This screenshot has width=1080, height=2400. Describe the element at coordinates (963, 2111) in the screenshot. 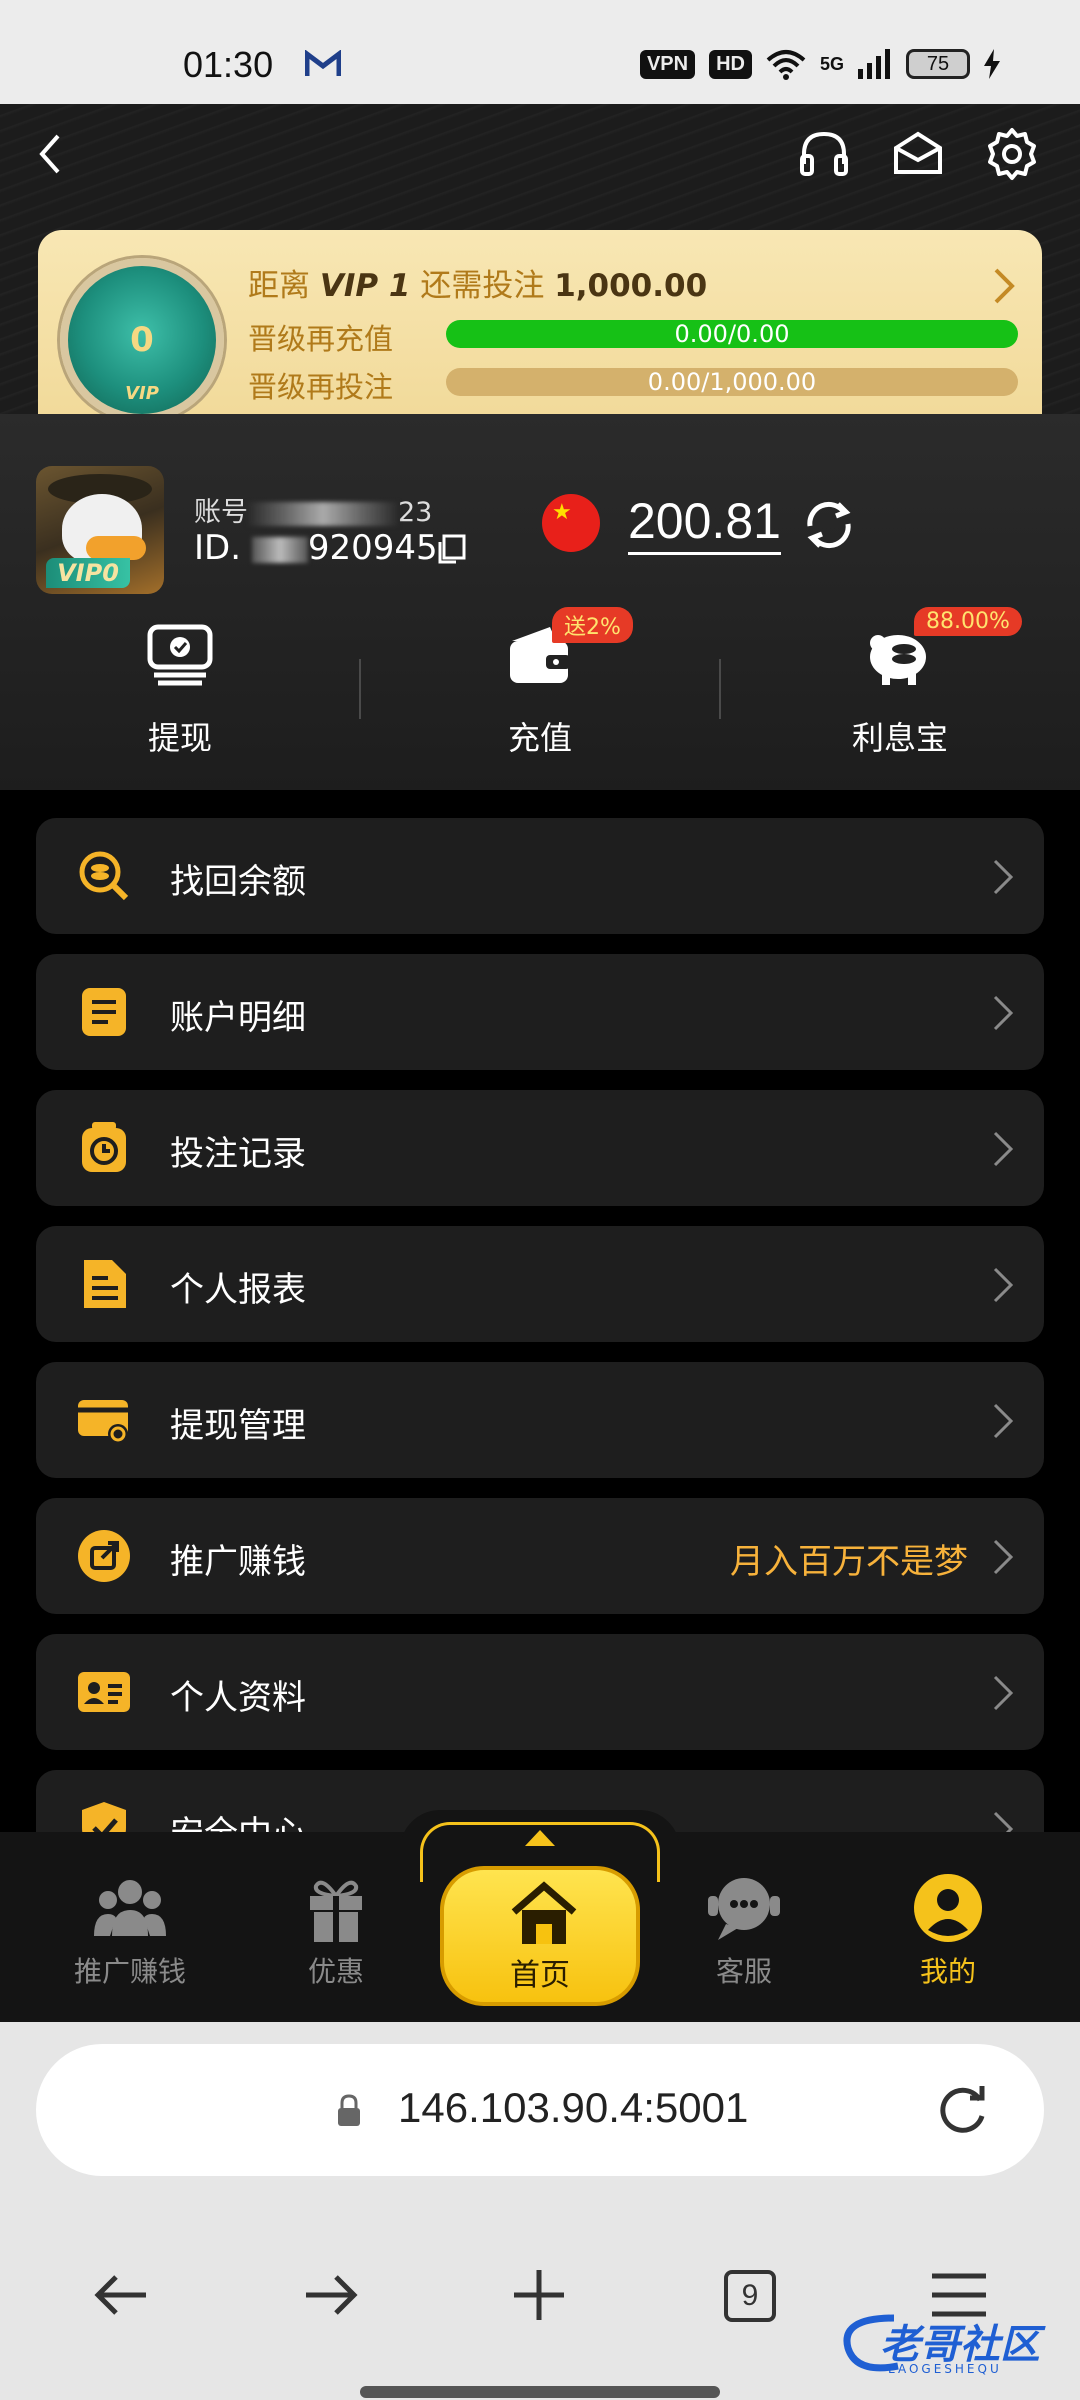

I see `reload-icon` at that location.